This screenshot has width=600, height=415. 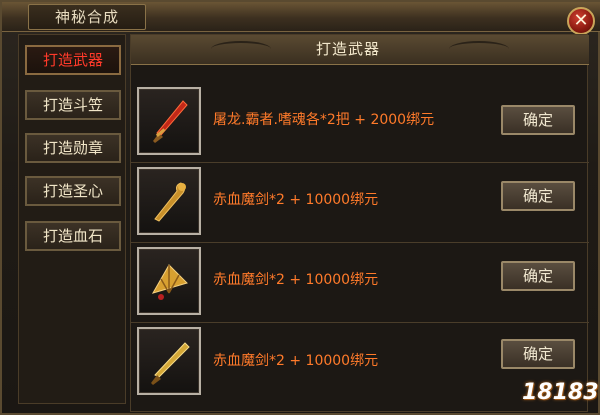 I want to click on recipe-row: 屠龙.霸者.嗜魂各*2把 + 2000绑元 确定, so click(x=360, y=123).